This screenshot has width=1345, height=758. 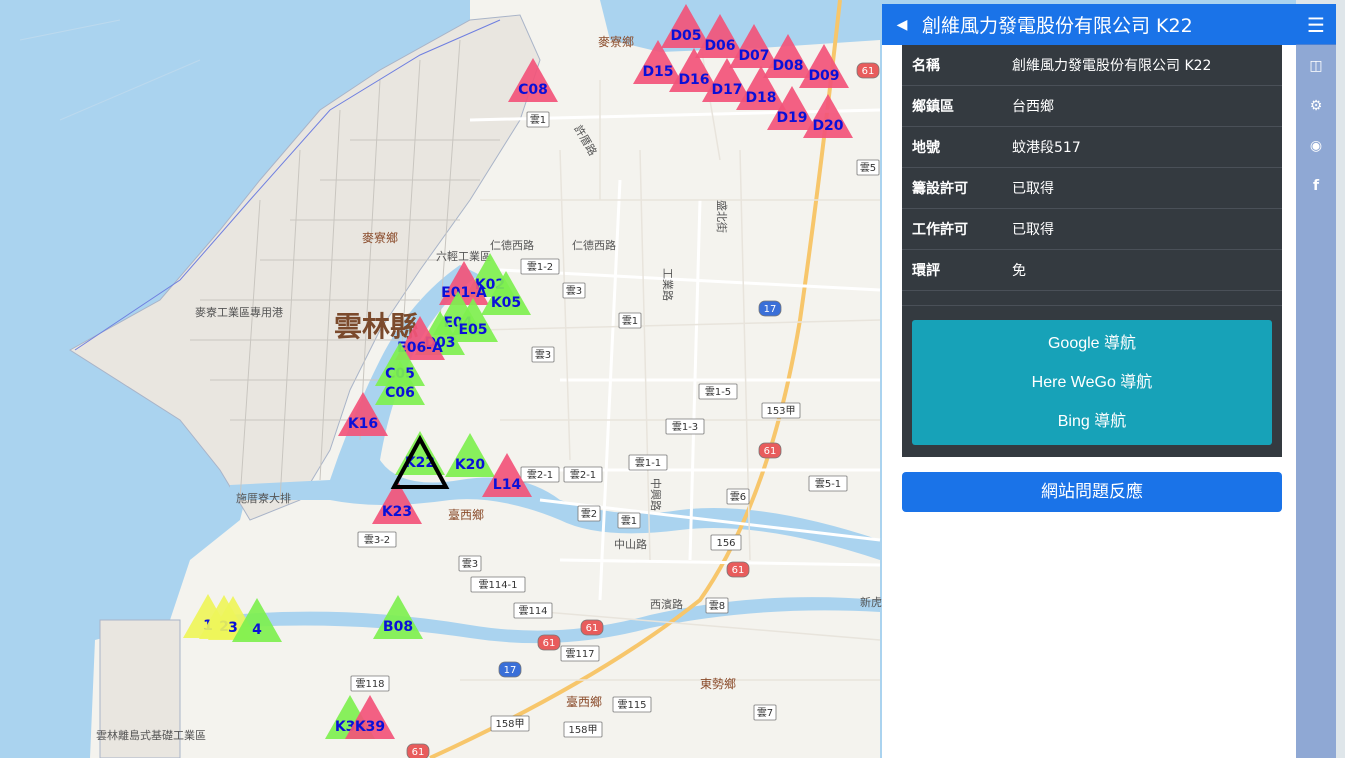 I want to click on svg-text: 雲1-3, so click(x=685, y=427).